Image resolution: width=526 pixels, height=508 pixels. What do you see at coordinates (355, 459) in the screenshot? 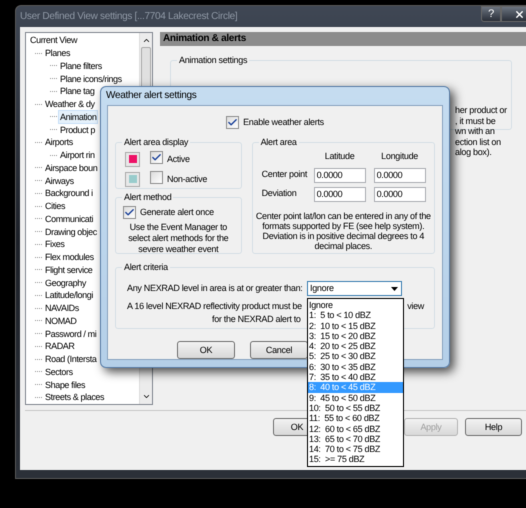
I see `dropdown-option: 15: >= 75 dBZ` at bounding box center [355, 459].